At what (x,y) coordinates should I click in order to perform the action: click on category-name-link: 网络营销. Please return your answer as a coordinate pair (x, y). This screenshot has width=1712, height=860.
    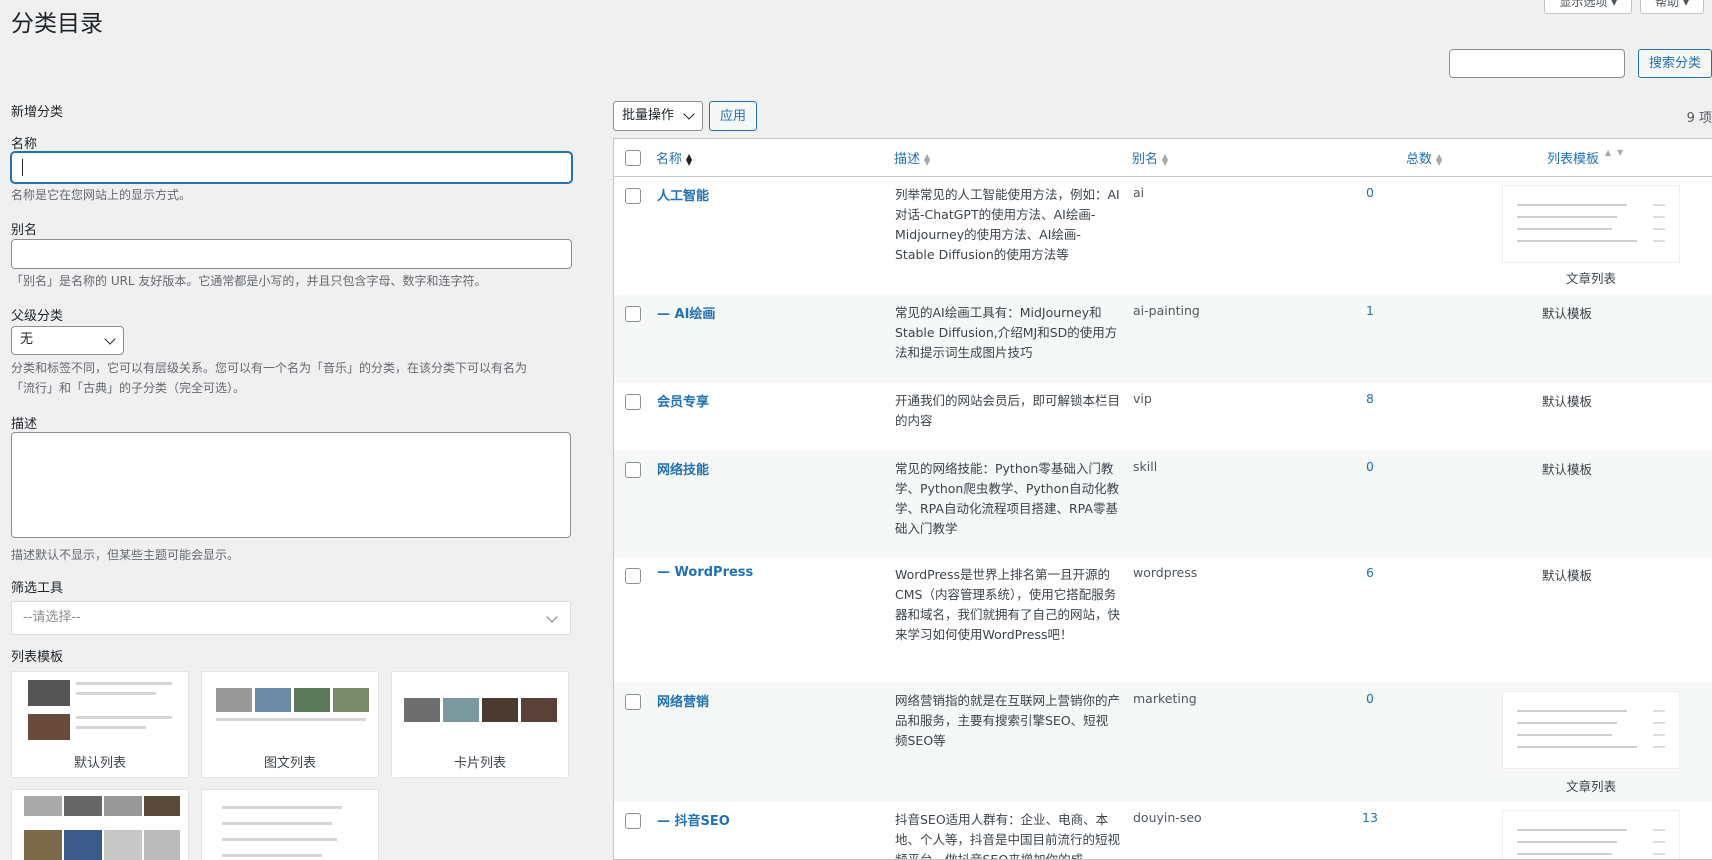
    Looking at the image, I should click on (683, 700).